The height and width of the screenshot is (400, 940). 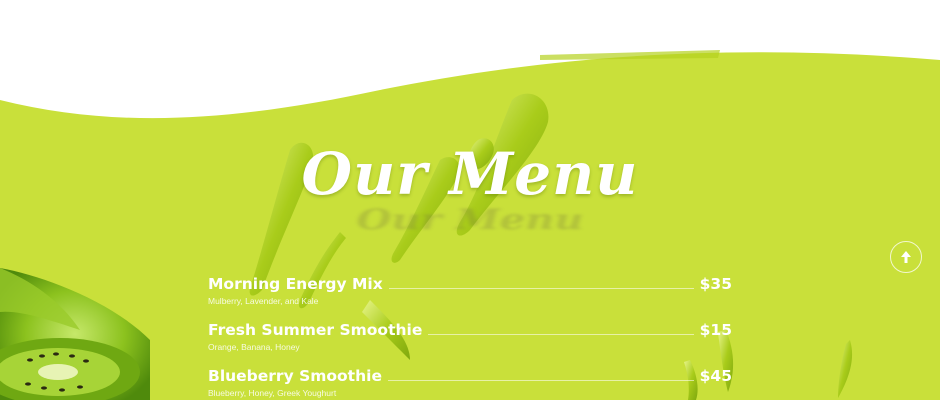 What do you see at coordinates (295, 284) in the screenshot?
I see `menu-item-name: Morning Energy Mix` at bounding box center [295, 284].